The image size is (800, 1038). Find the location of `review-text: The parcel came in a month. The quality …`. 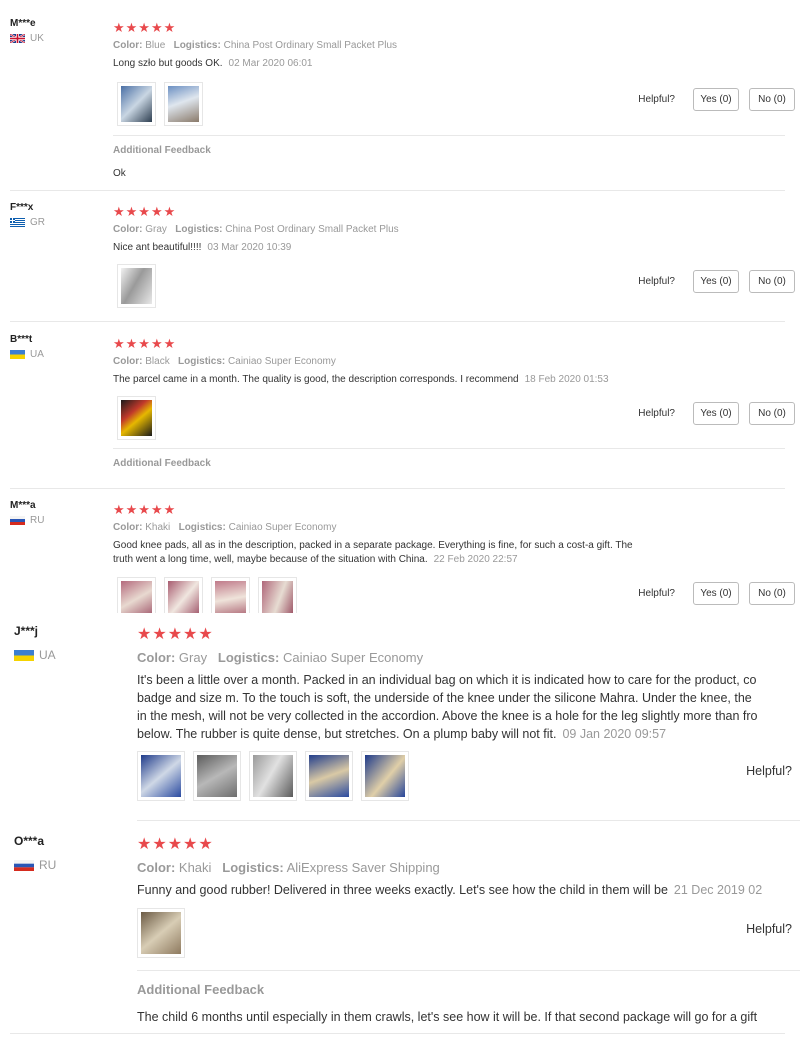

review-text: The parcel came in a month. The quality … is located at coordinates (408, 380).